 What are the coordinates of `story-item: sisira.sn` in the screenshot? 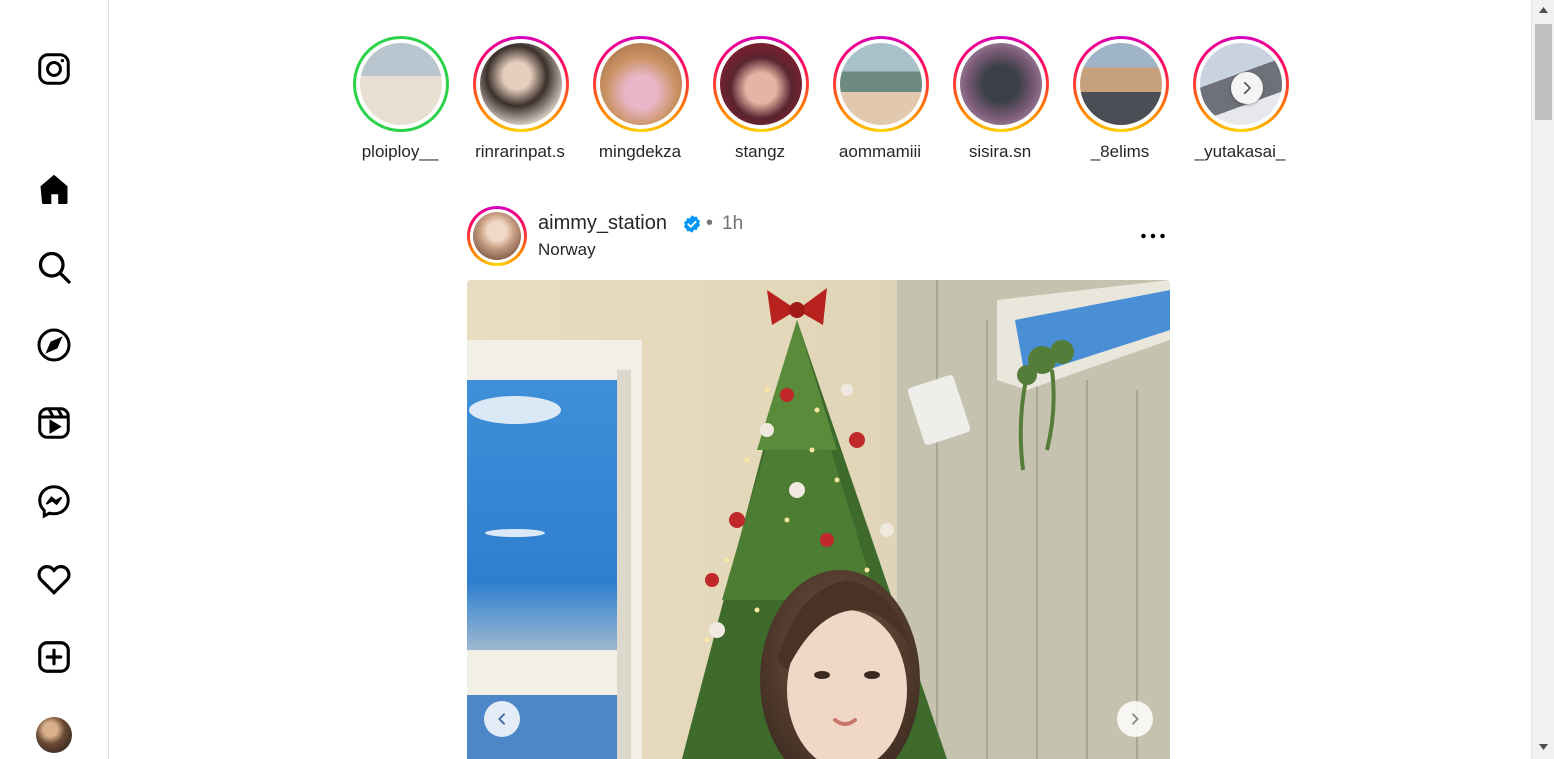 It's located at (1000, 101).